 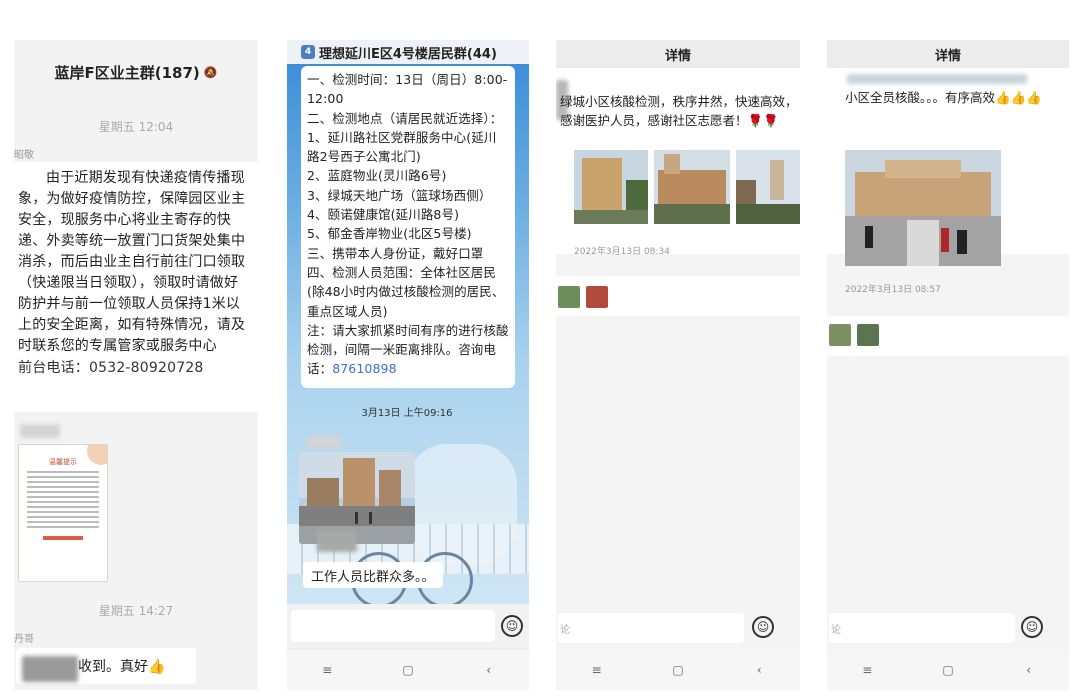 I want to click on message-text: 工作人员比群众多。。, so click(x=373, y=577).